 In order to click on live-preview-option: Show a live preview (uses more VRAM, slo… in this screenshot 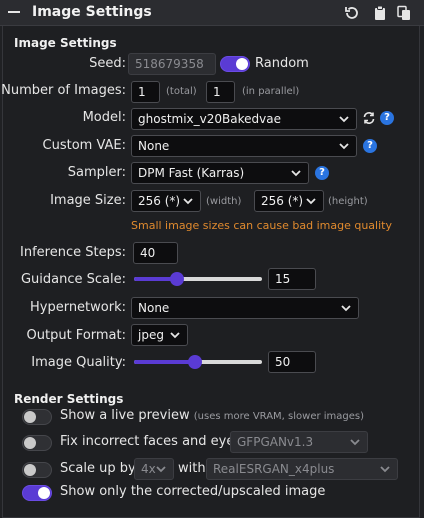, I will do `click(212, 415)`.